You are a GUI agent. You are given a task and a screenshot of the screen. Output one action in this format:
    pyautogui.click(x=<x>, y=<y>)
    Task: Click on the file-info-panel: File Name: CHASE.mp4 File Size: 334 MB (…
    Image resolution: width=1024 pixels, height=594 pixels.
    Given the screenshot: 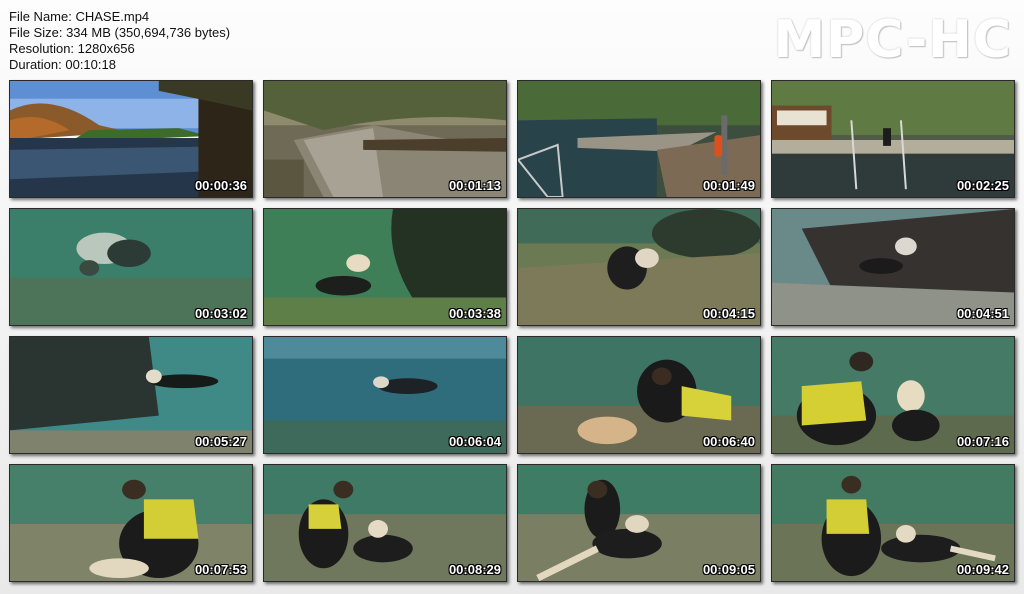 What is the action you would take?
    pyautogui.click(x=119, y=41)
    